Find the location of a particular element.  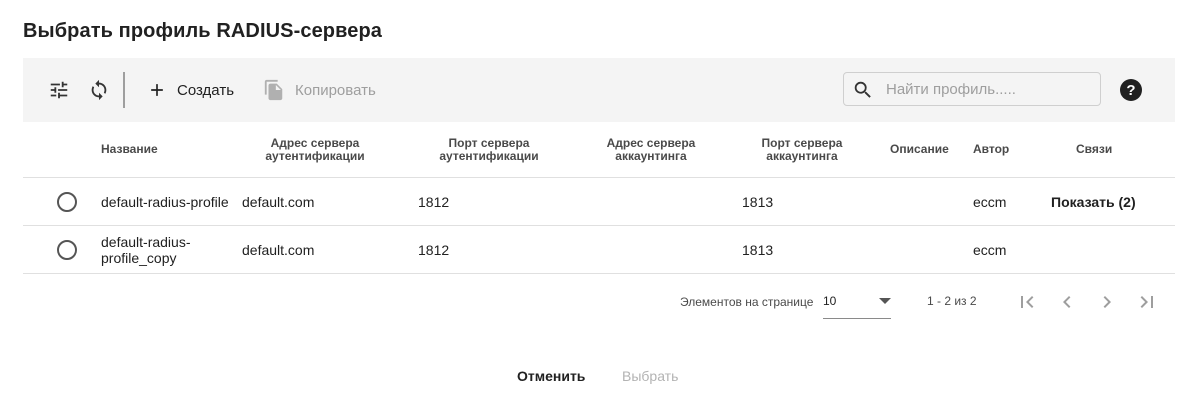

select-button: Выбрать is located at coordinates (650, 376).